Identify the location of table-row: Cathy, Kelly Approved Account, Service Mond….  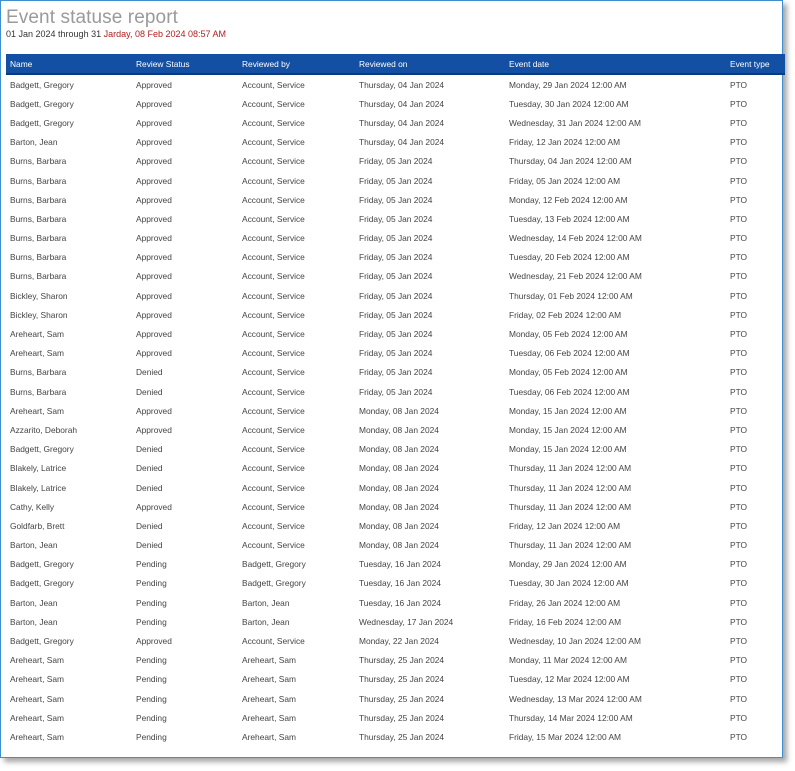
(395, 506).